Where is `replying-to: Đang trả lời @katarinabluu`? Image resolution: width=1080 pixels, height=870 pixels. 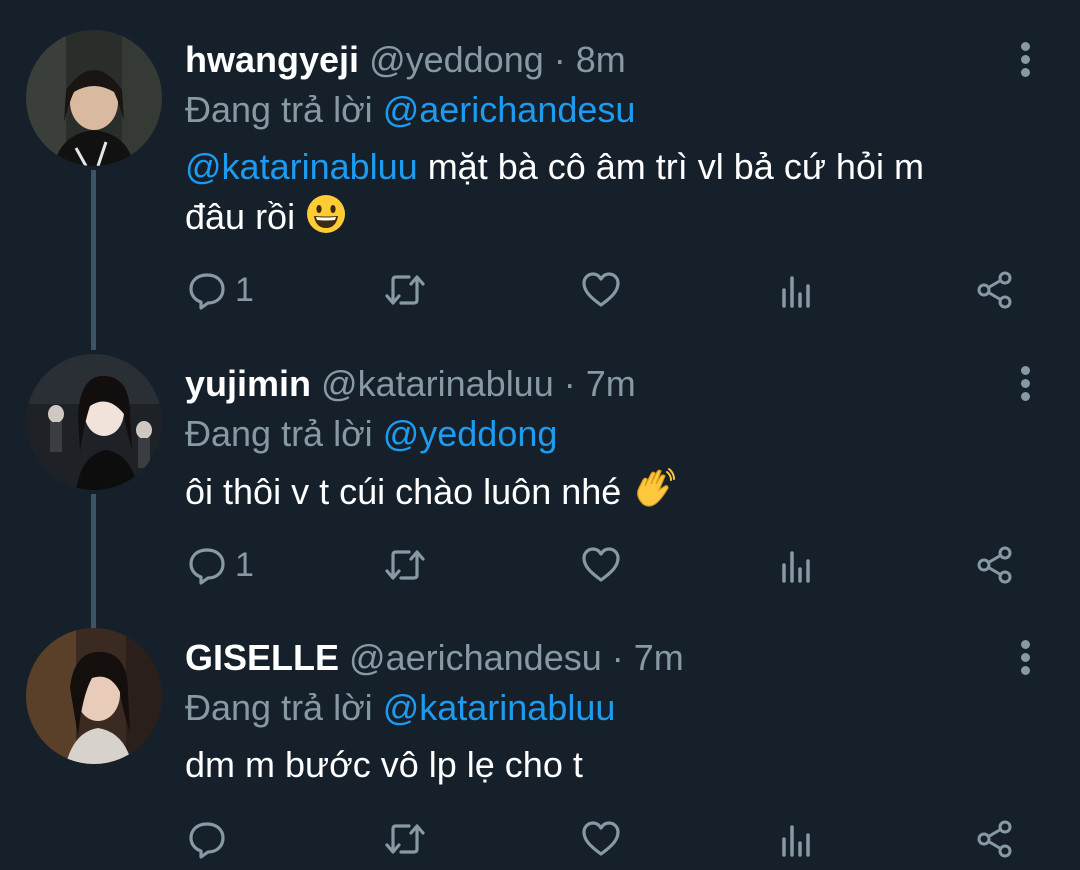 replying-to: Đang trả lời @katarinabluu is located at coordinates (400, 708).